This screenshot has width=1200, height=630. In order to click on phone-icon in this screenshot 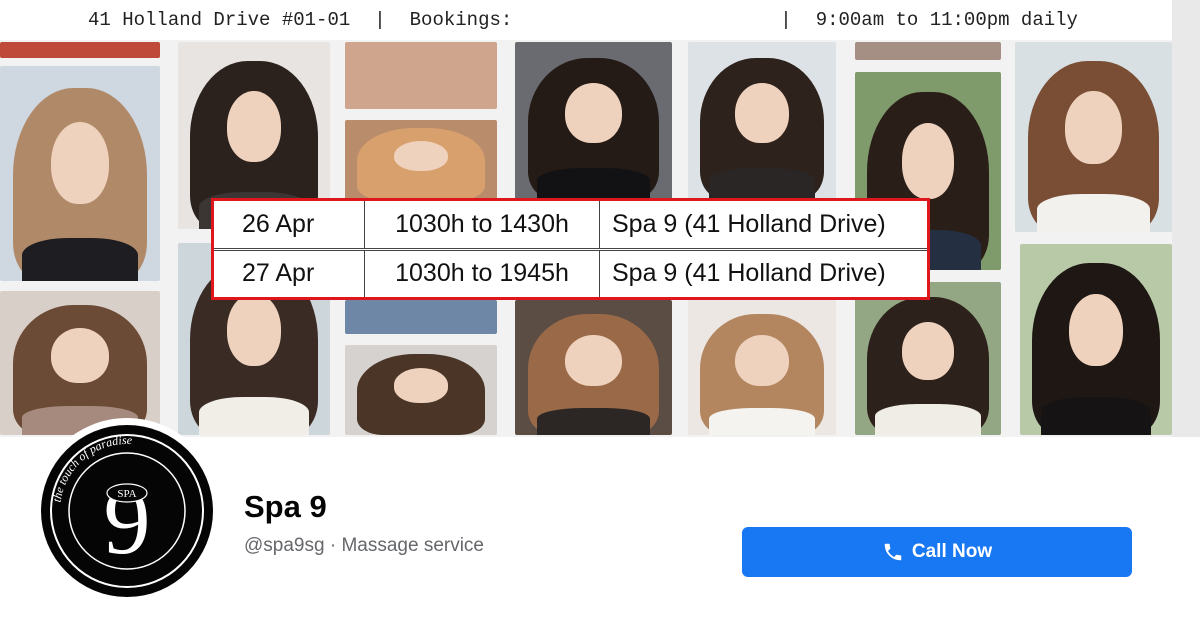, I will do `click(893, 552)`.